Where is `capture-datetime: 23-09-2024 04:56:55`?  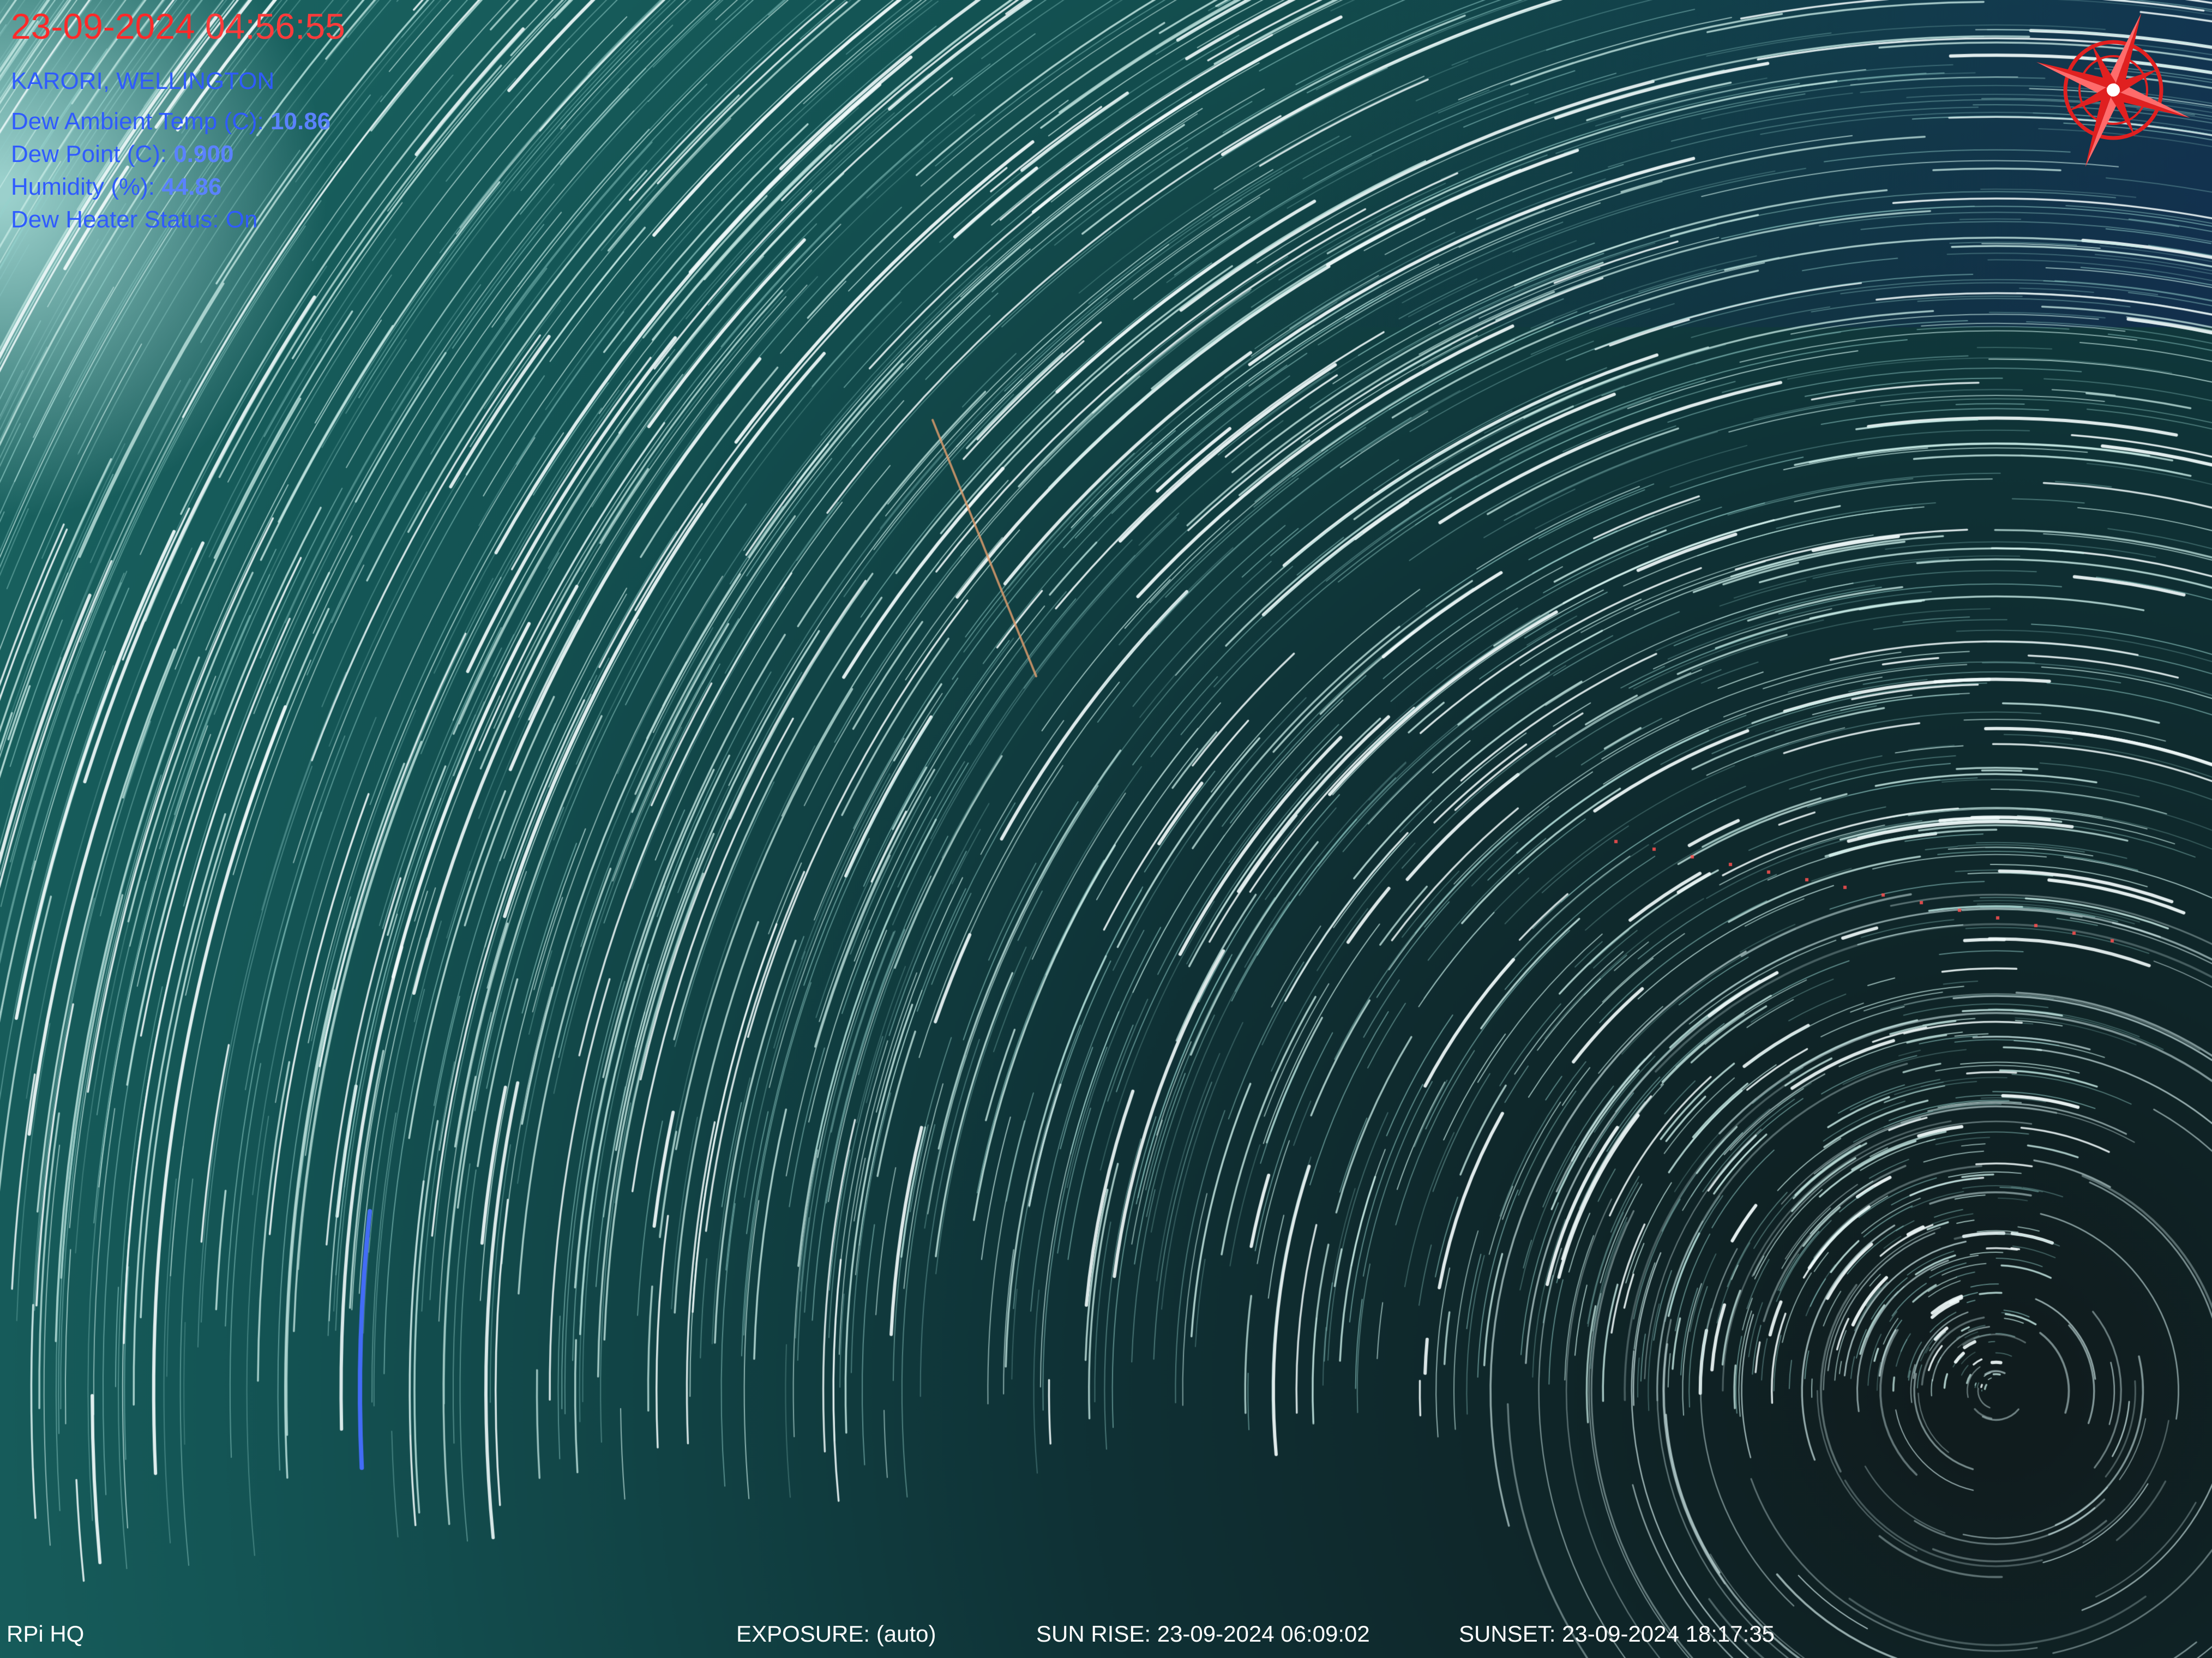
capture-datetime: 23-09-2024 04:56:55 is located at coordinates (178, 26).